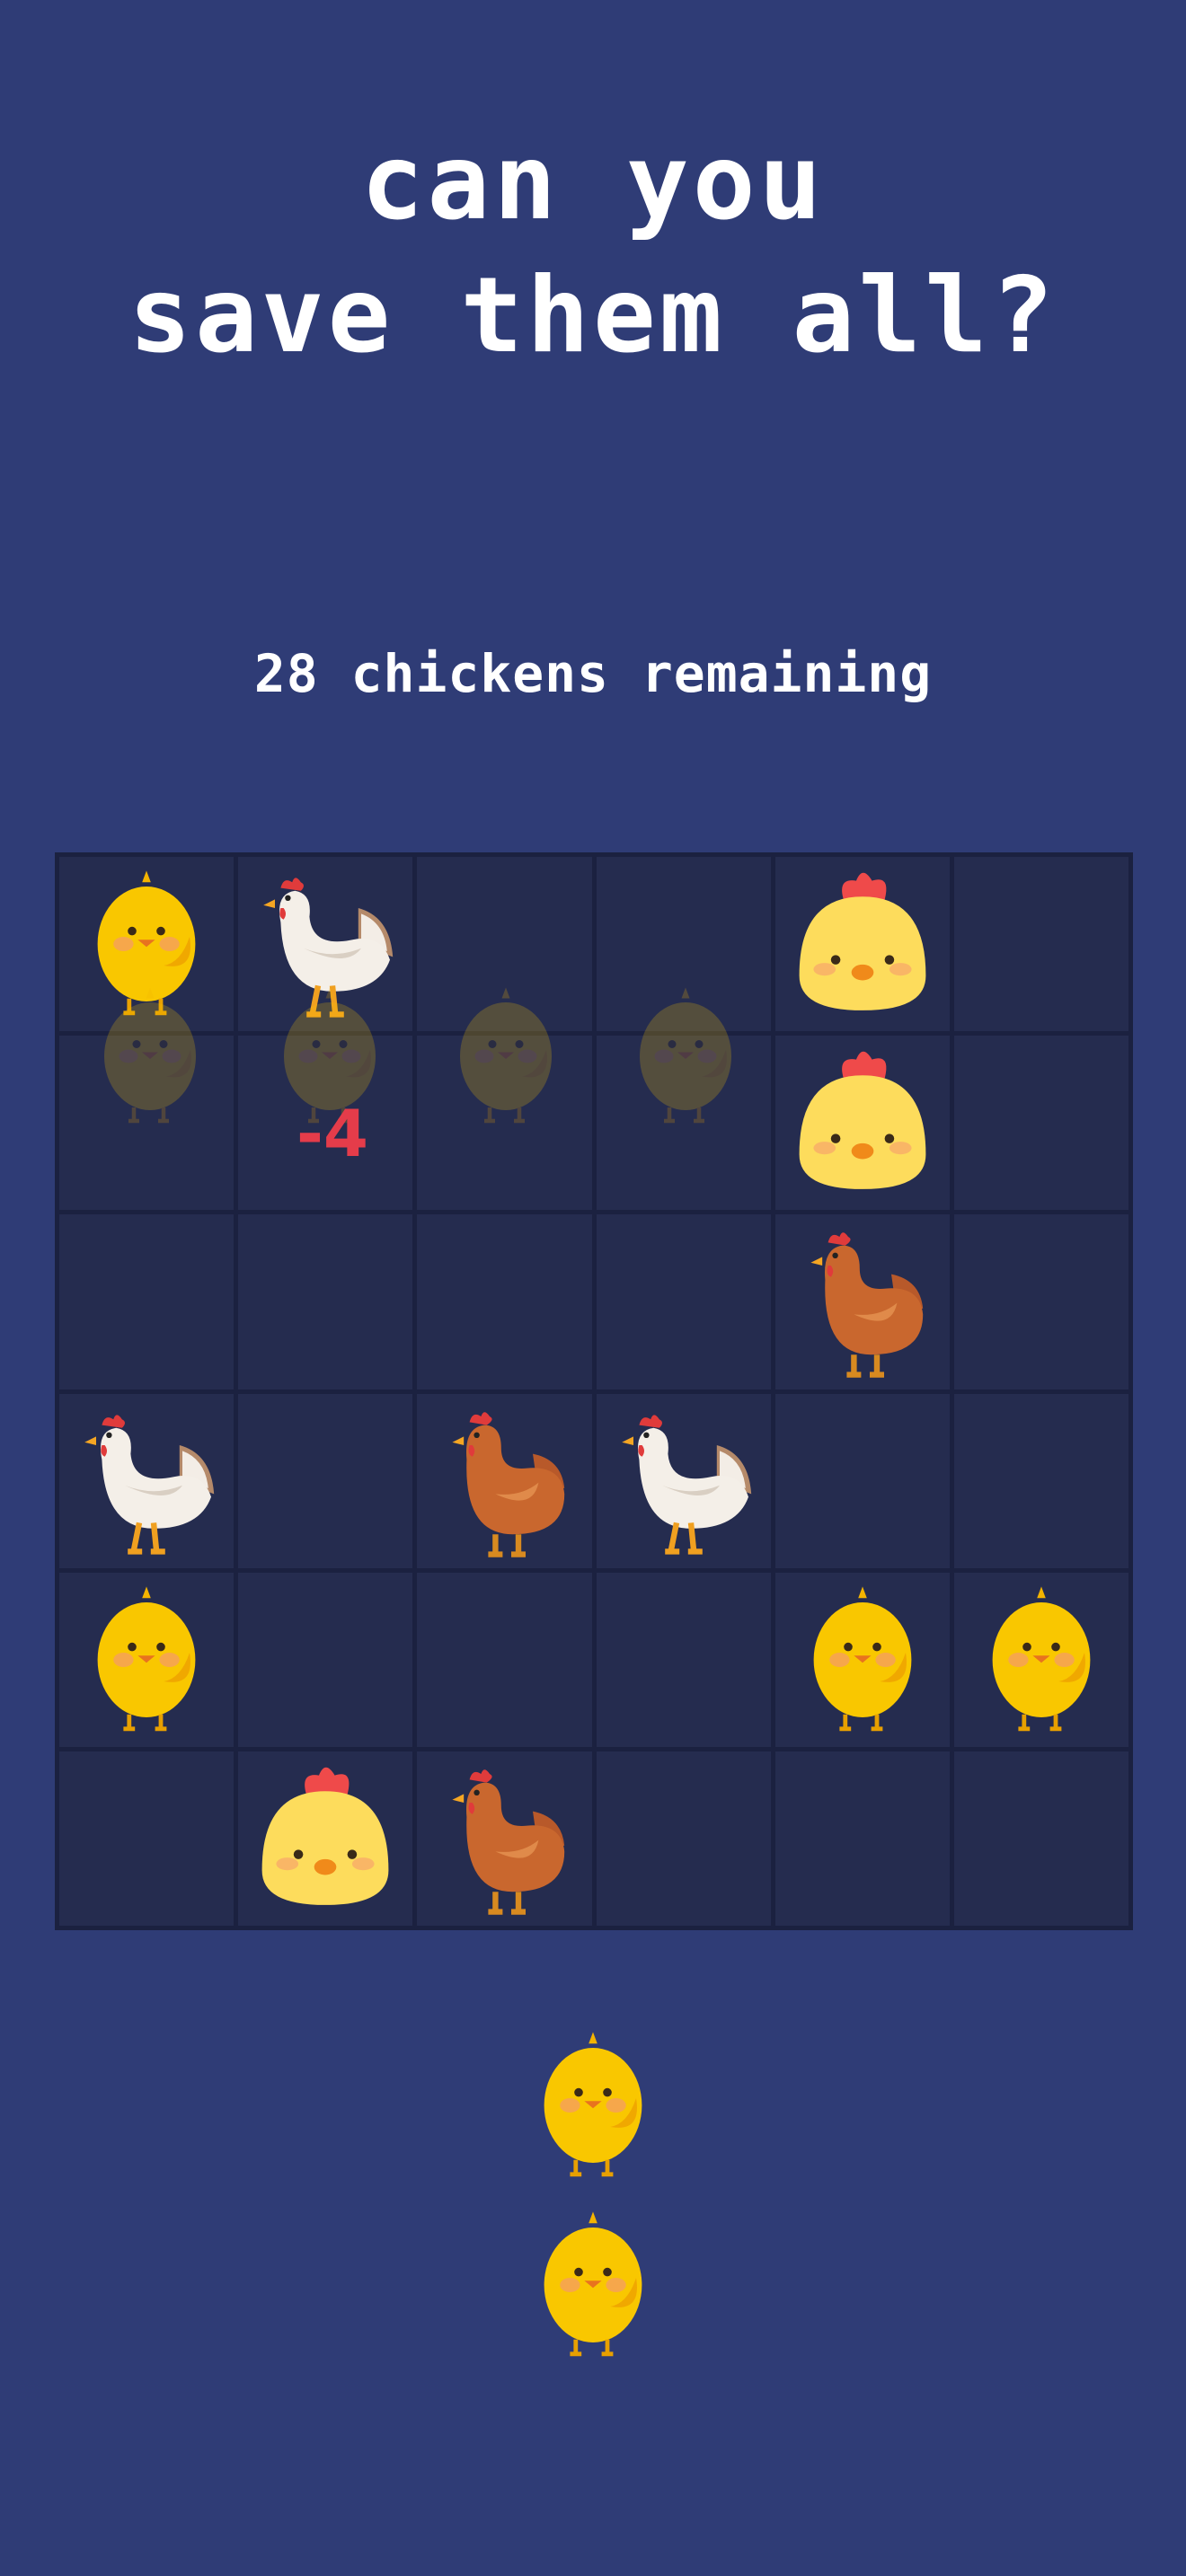 This screenshot has width=1186, height=2576. I want to click on page-title: can you save them all?, so click(593, 250).